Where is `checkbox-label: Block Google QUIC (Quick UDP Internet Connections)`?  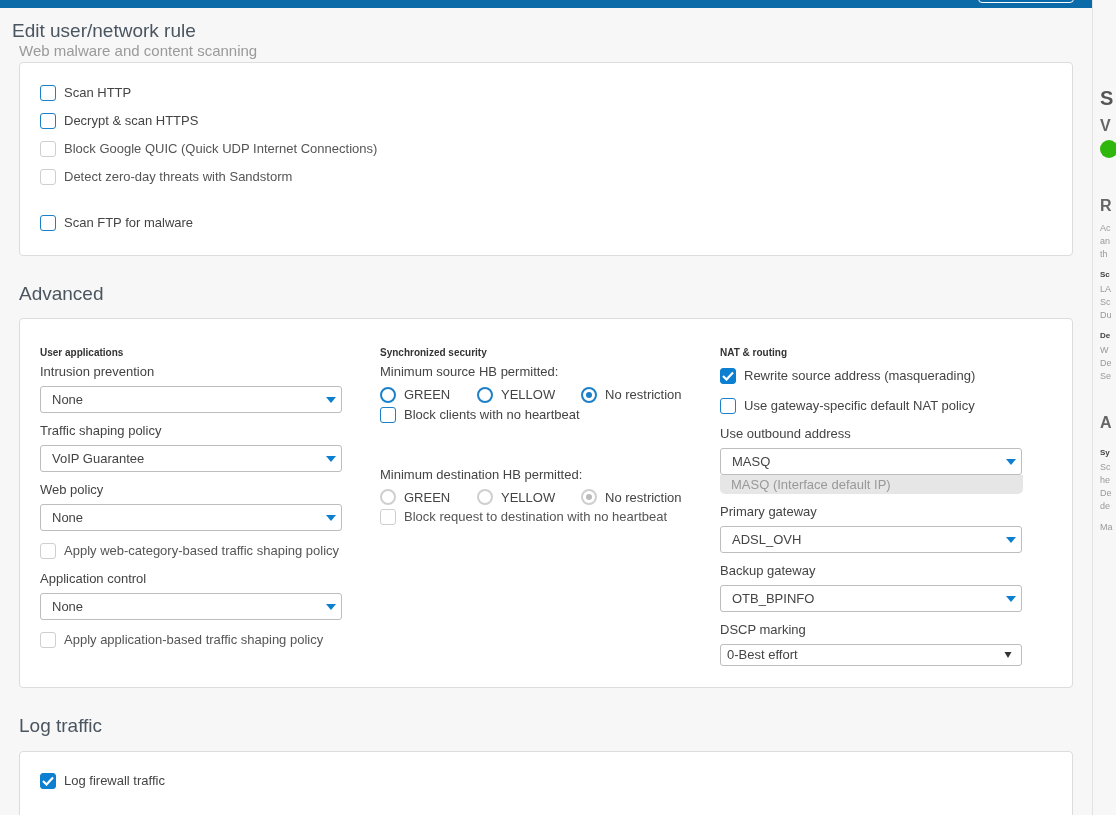
checkbox-label: Block Google QUIC (Quick UDP Internet Connections) is located at coordinates (221, 149).